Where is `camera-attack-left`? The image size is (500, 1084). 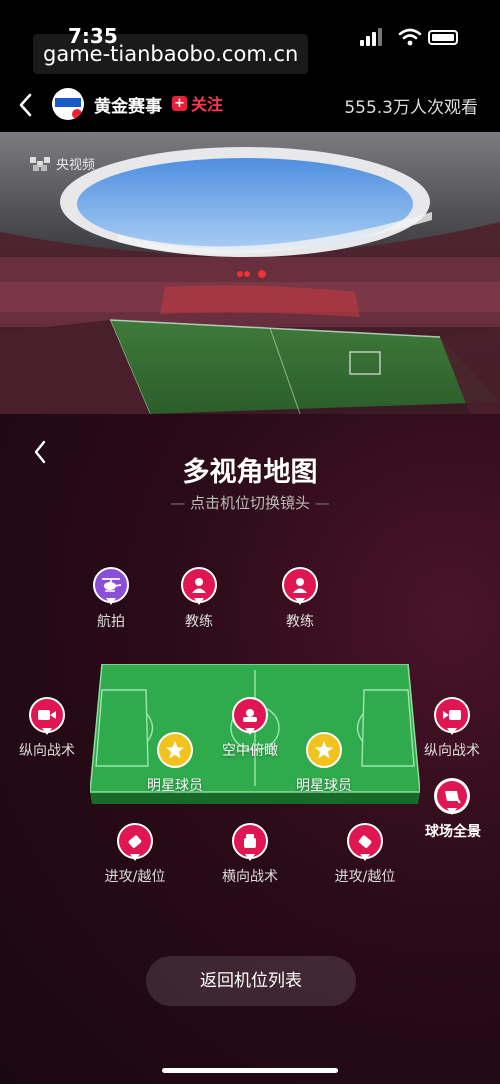 camera-attack-left is located at coordinates (135, 842).